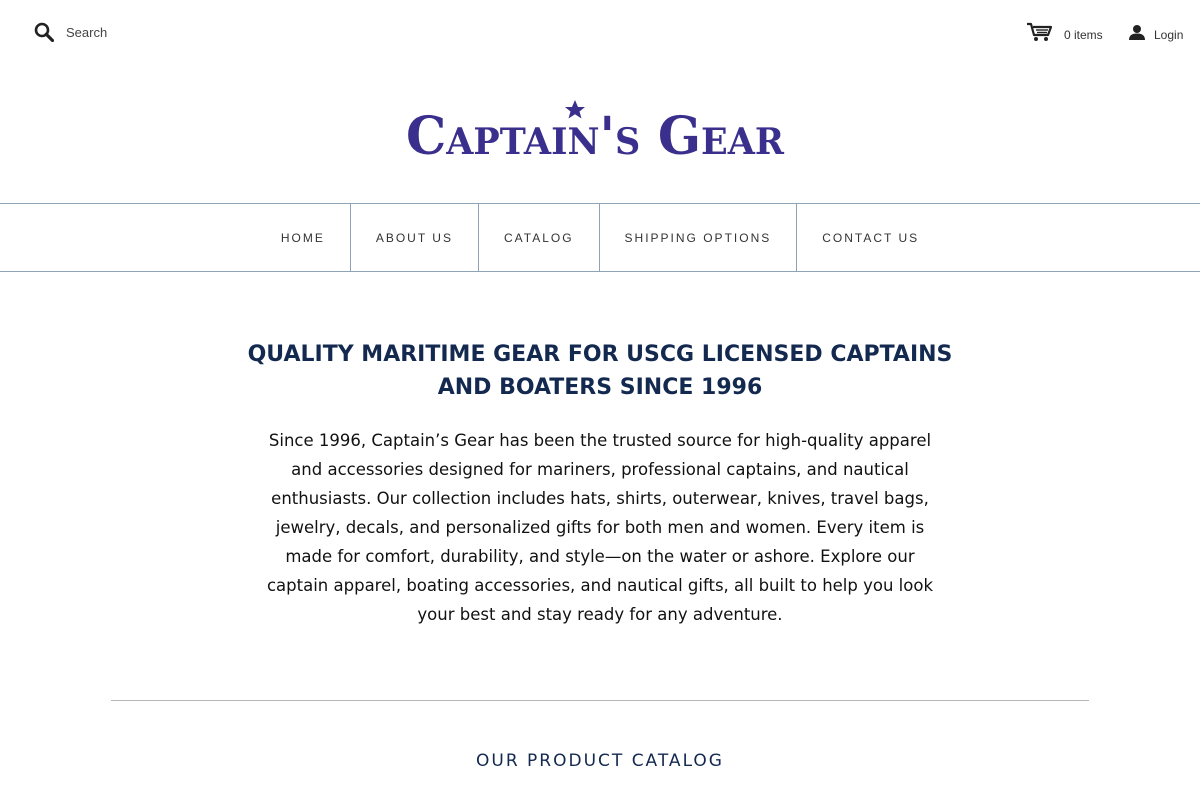 The height and width of the screenshot is (800, 1200). I want to click on nav-item-contact-us: CONTACT US, so click(870, 237).